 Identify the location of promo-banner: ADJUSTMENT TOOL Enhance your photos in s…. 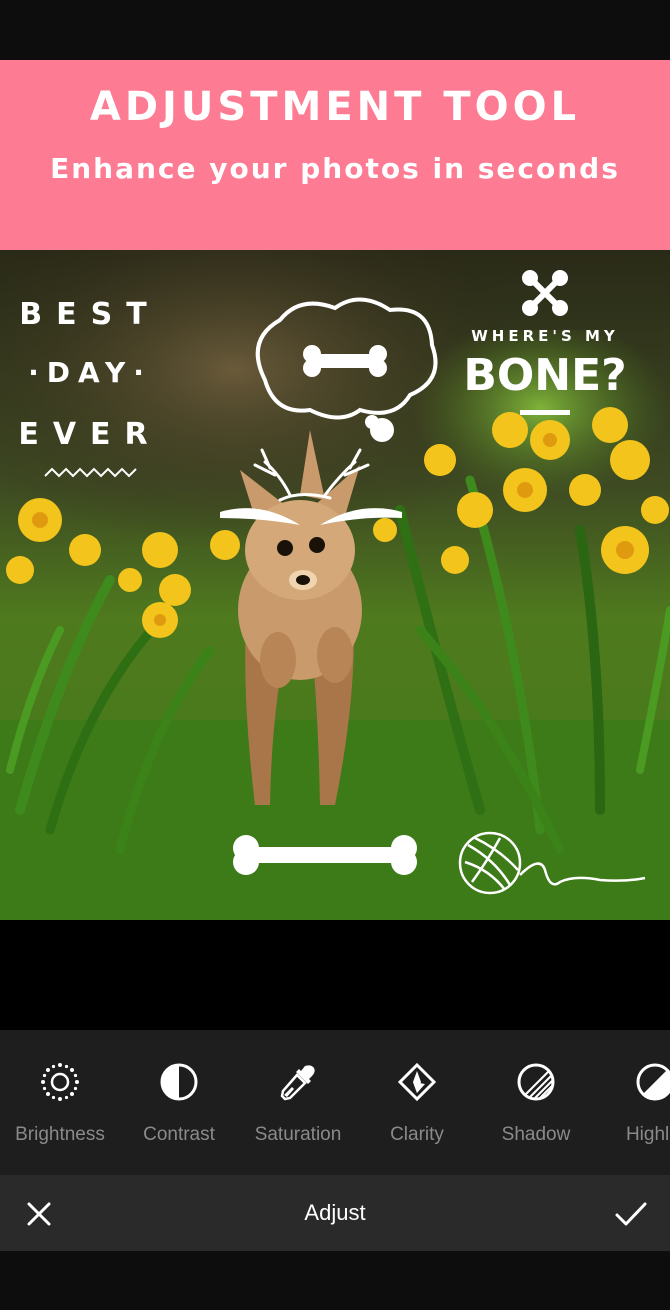
(335, 155).